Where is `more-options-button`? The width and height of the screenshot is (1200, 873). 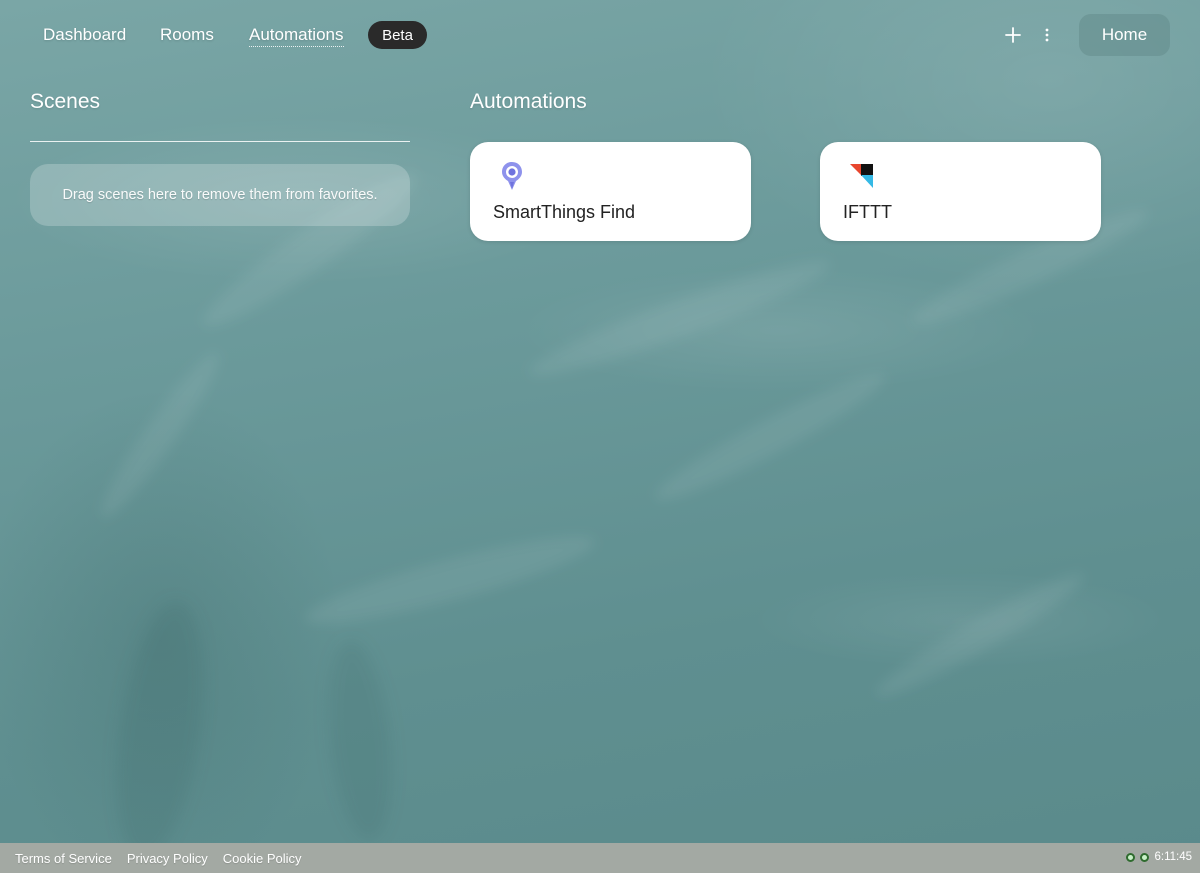 more-options-button is located at coordinates (1047, 35).